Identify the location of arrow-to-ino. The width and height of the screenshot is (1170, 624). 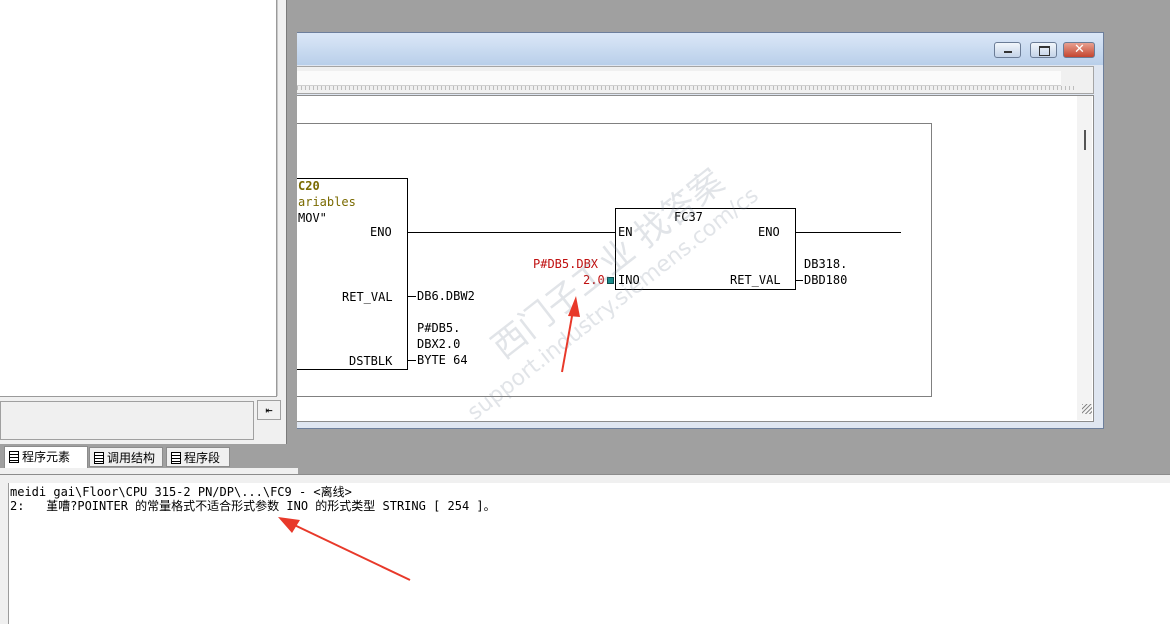
(570, 334).